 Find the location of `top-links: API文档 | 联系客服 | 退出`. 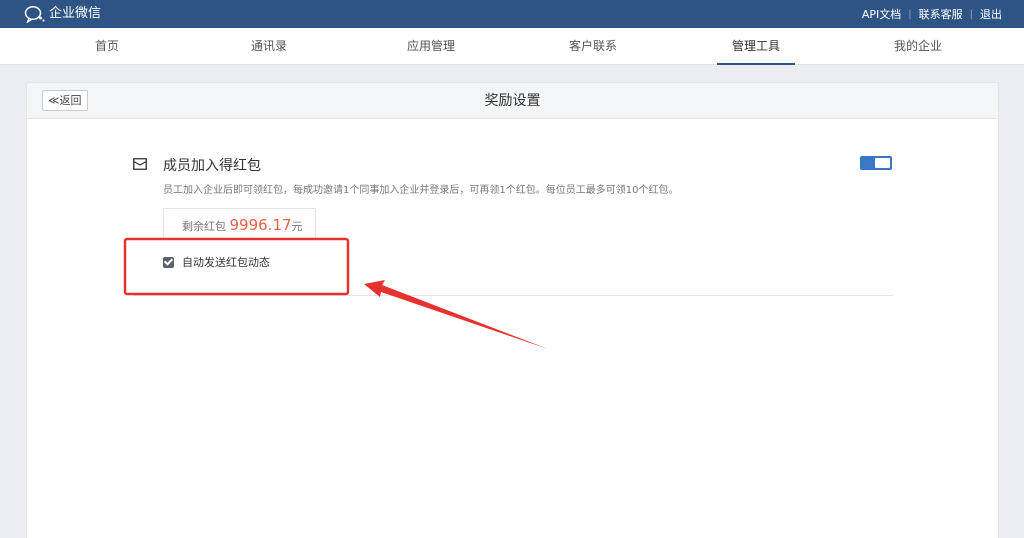

top-links: API文档 | 联系客服 | 退出 is located at coordinates (932, 14).